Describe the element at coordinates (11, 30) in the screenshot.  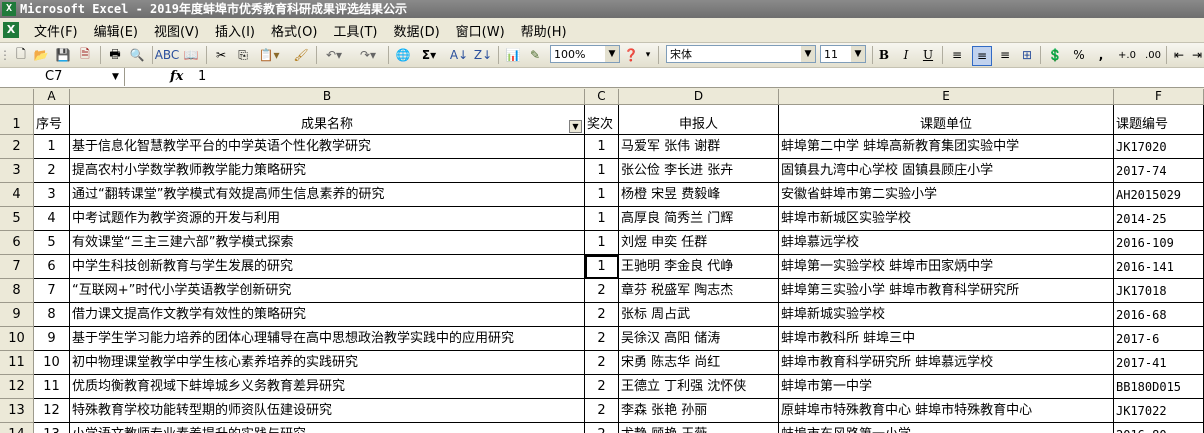
I see `workbook-icon: X` at that location.